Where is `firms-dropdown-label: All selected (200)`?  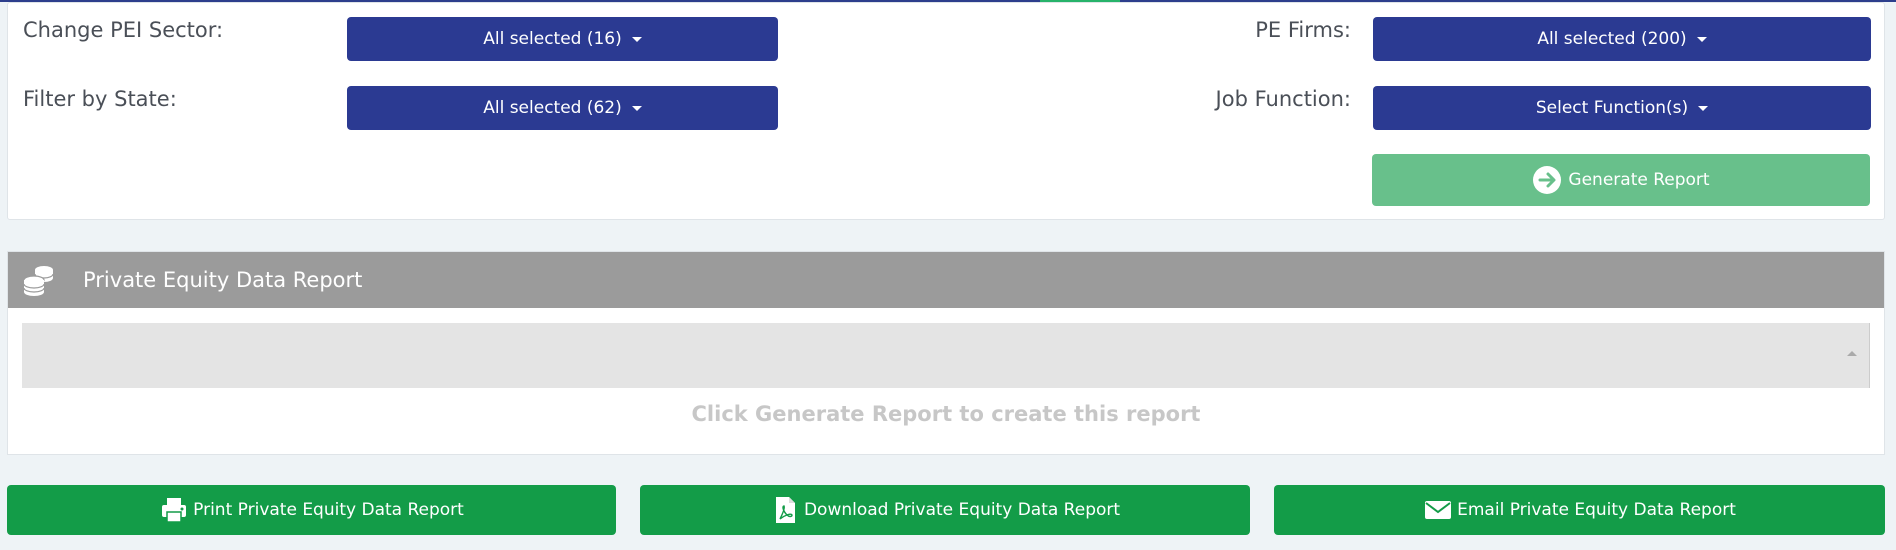 firms-dropdown-label: All selected (200) is located at coordinates (1612, 39).